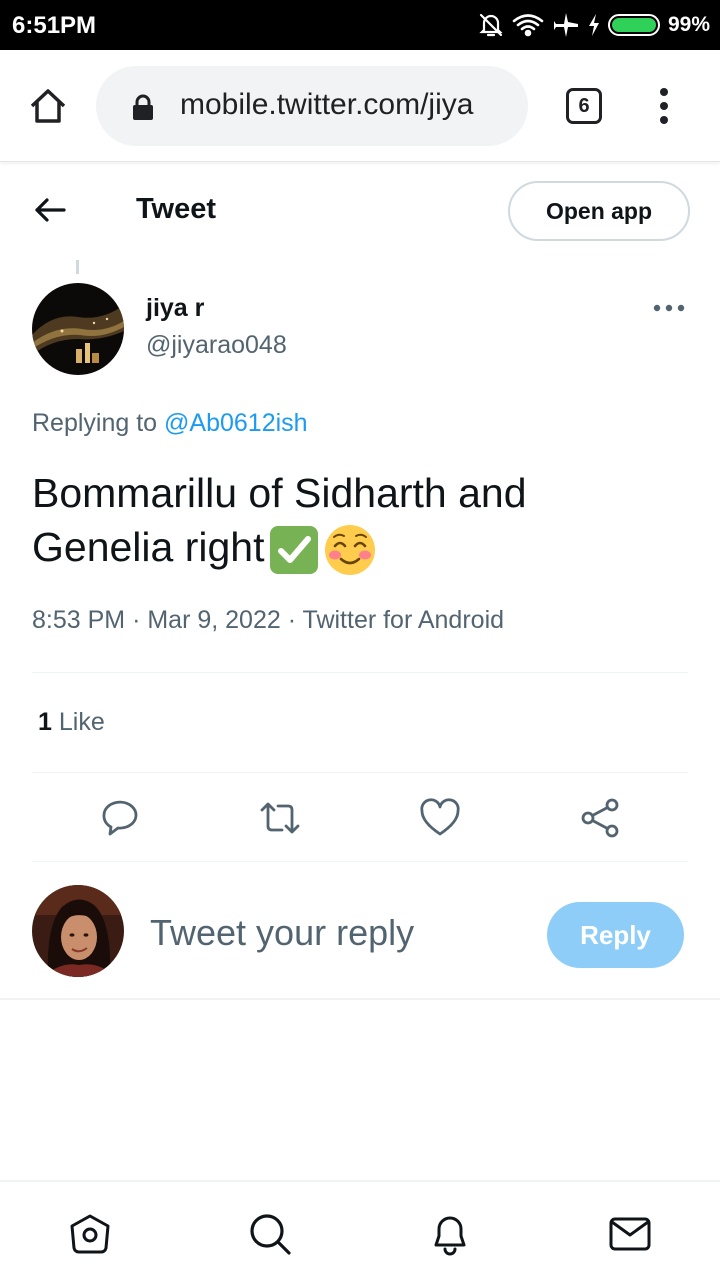 The image size is (720, 1280). Describe the element at coordinates (450, 1234) in the screenshot. I see `notifications-icon` at that location.